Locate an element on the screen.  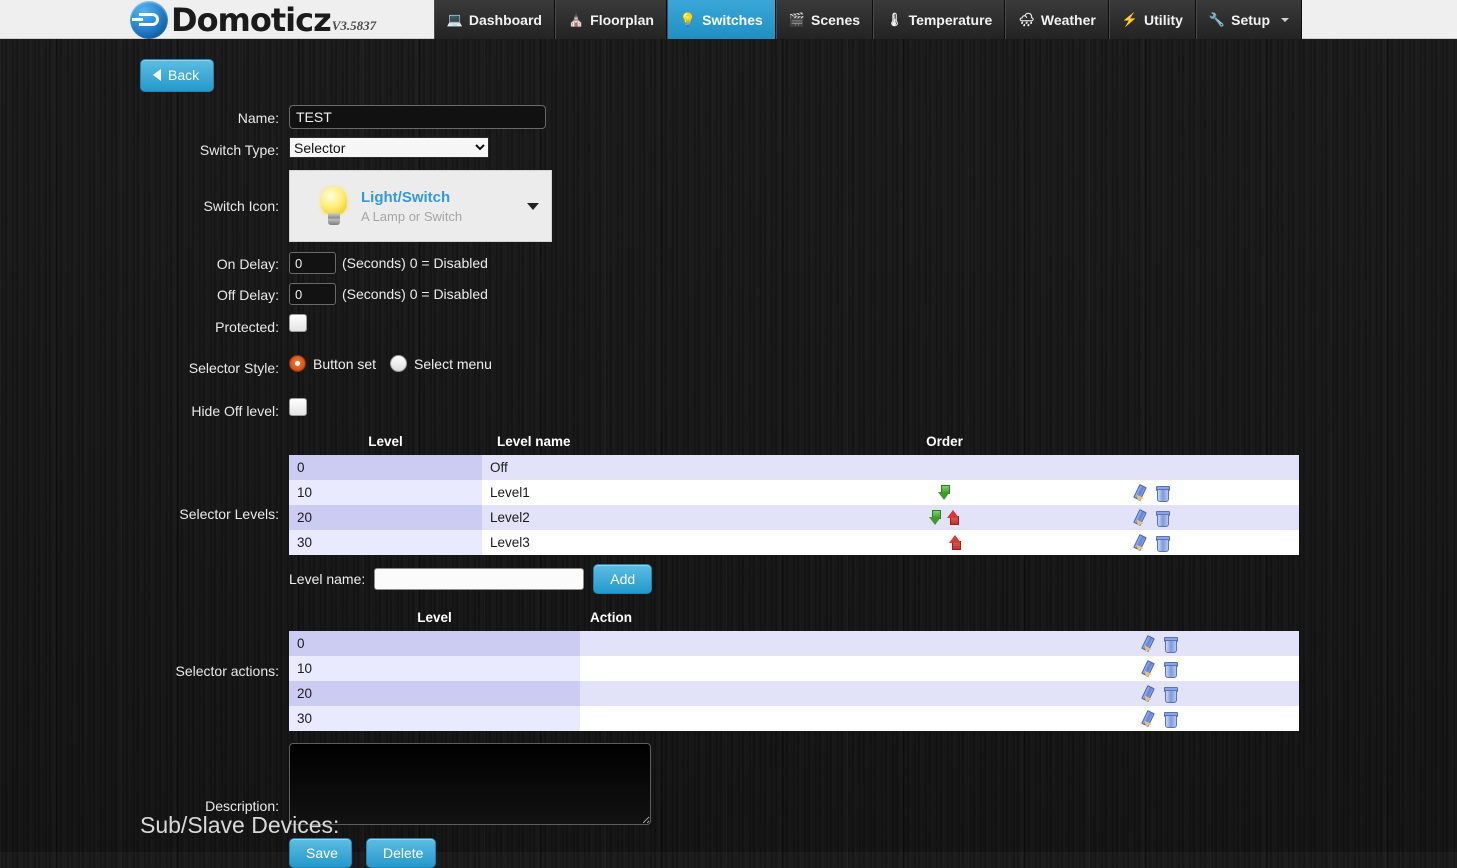
table-row: 30 is located at coordinates (794, 718).